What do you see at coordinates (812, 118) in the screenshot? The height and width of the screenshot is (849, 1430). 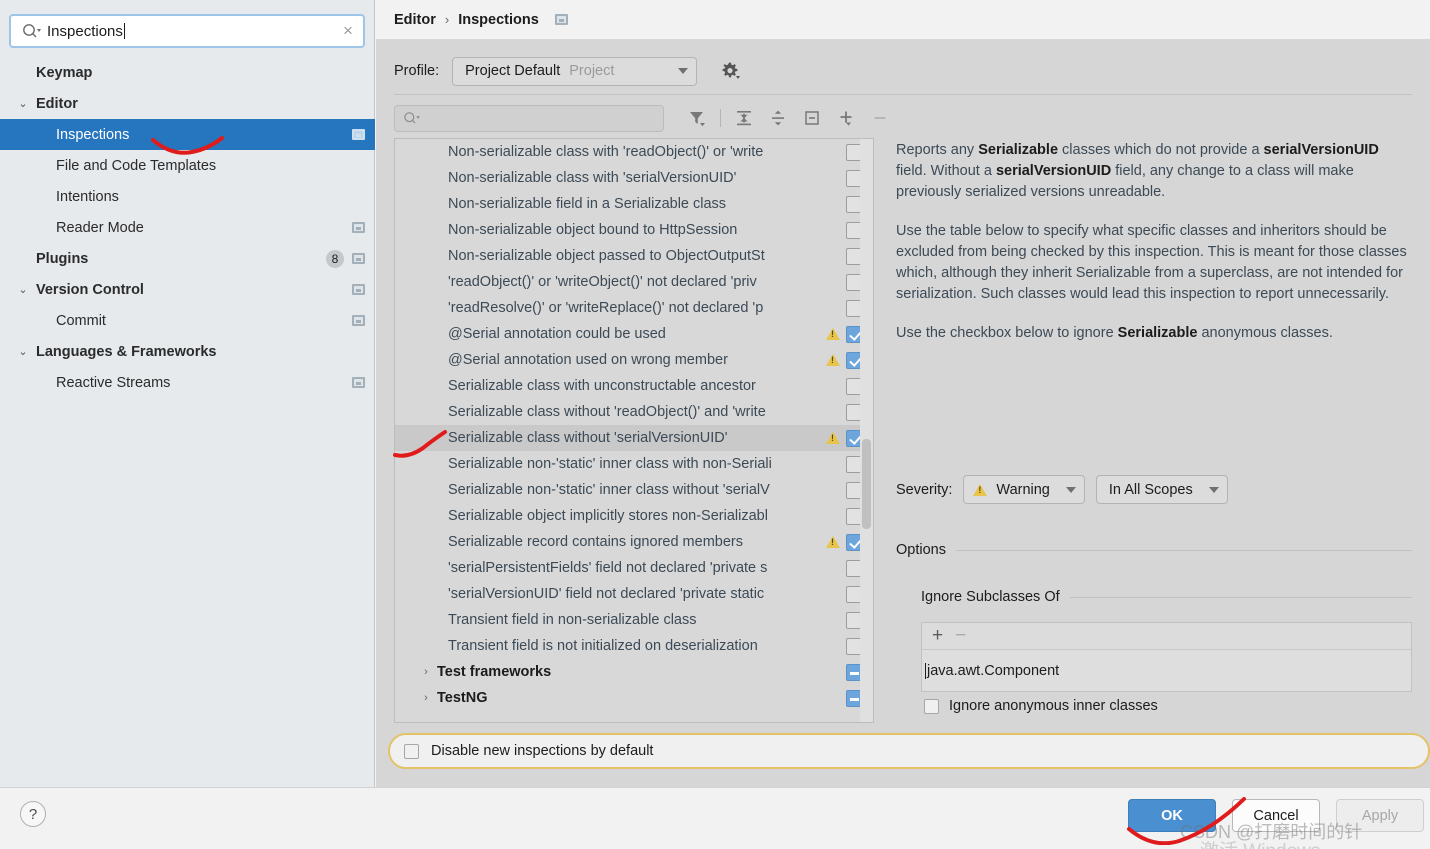 I see `group-by-icon` at bounding box center [812, 118].